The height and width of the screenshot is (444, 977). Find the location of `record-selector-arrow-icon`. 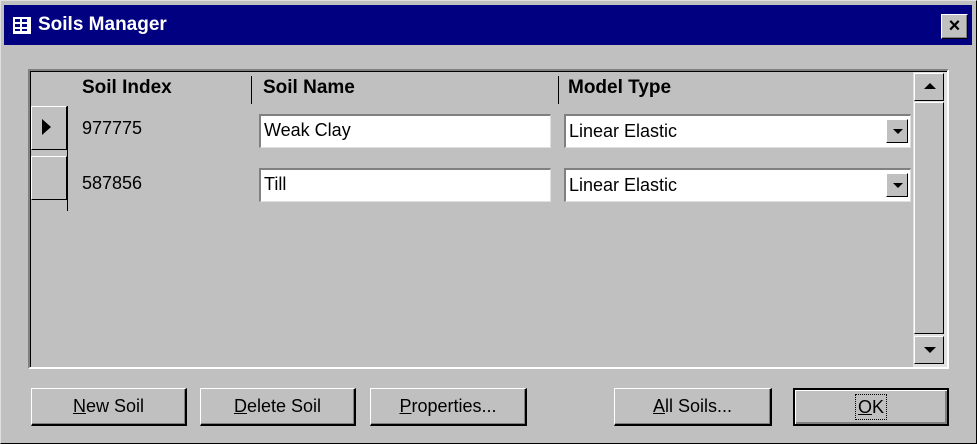

record-selector-arrow-icon is located at coordinates (46, 127).